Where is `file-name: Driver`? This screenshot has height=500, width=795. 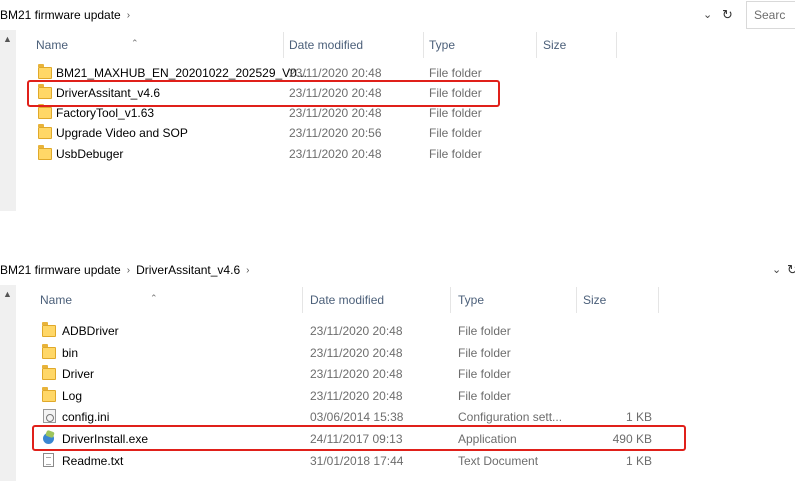
file-name: Driver is located at coordinates (78, 374).